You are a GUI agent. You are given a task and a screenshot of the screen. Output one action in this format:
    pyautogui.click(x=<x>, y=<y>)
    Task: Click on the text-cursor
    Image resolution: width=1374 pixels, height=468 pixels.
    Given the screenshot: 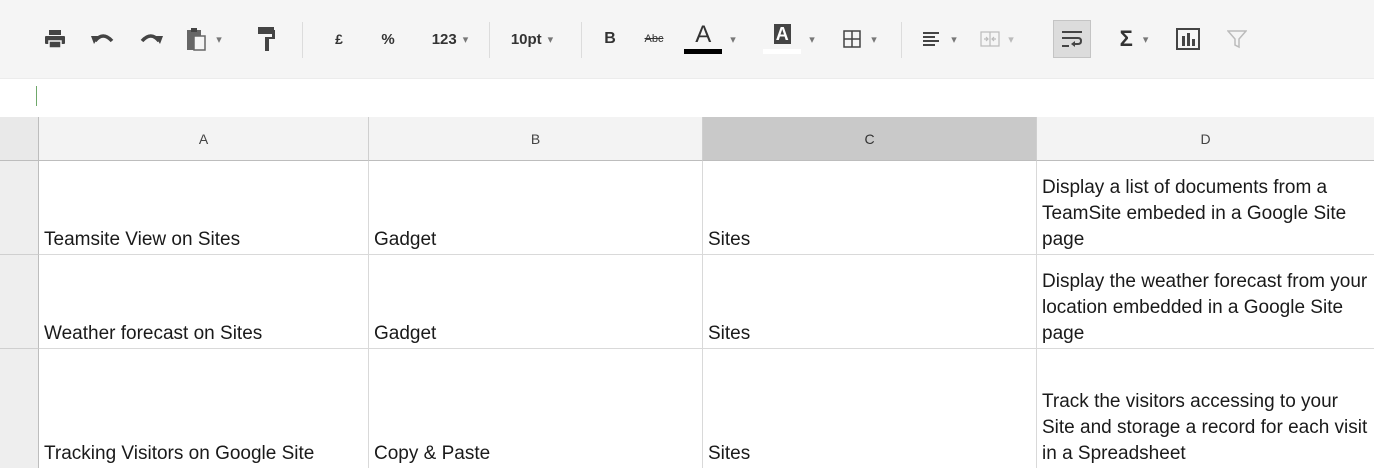 What is the action you would take?
    pyautogui.click(x=36, y=96)
    